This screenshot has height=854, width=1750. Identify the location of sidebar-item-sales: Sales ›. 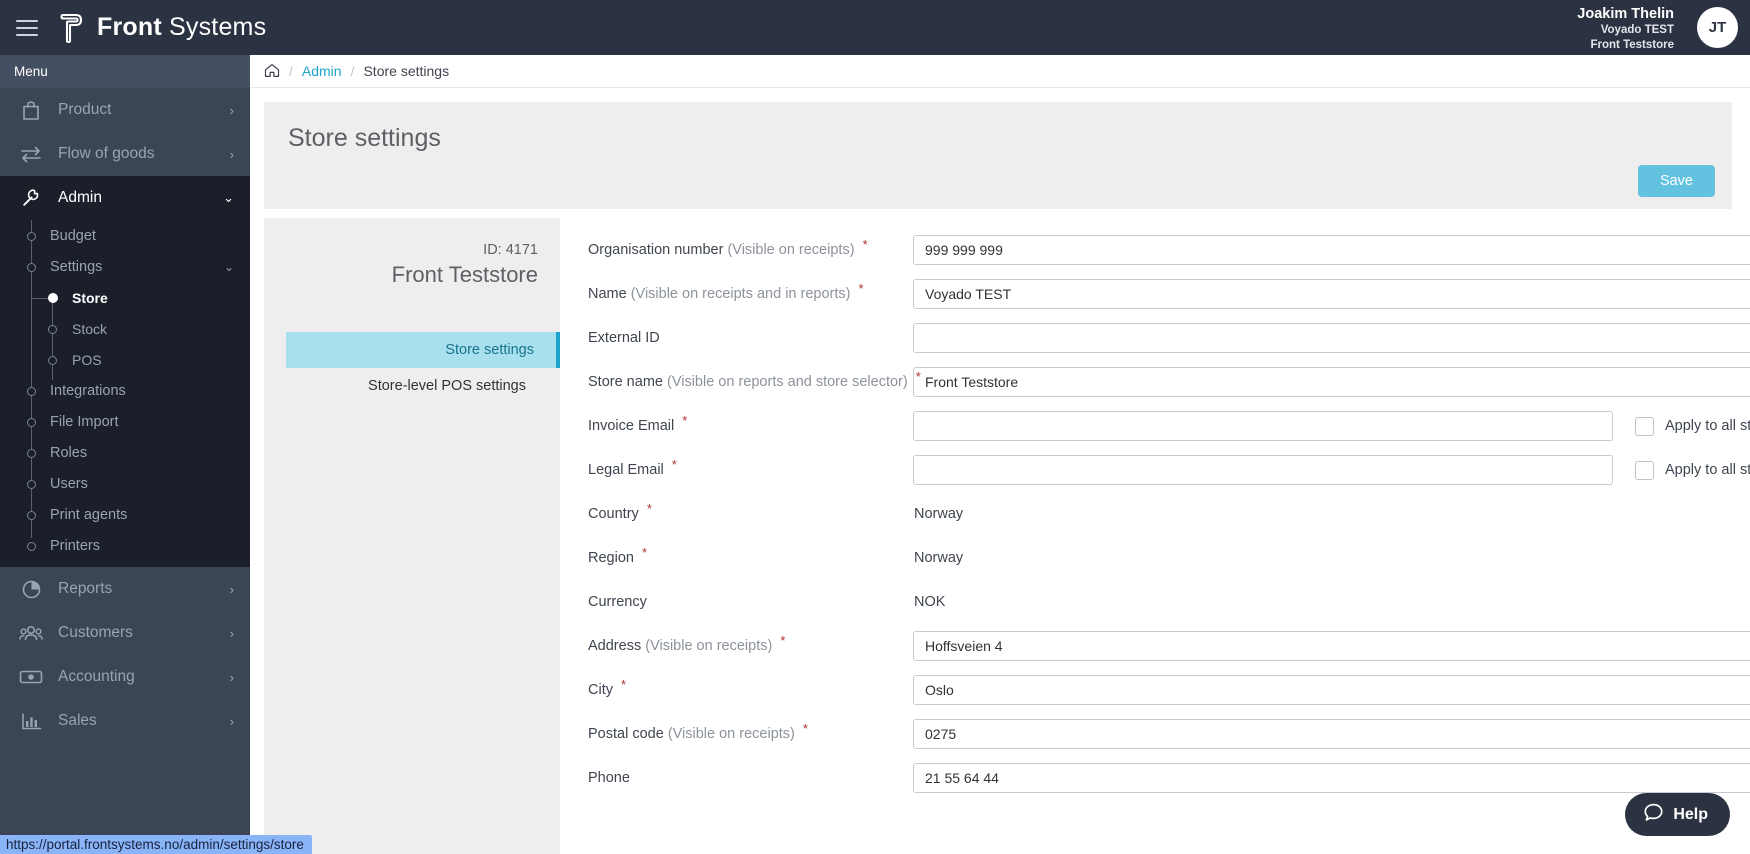
(125, 721).